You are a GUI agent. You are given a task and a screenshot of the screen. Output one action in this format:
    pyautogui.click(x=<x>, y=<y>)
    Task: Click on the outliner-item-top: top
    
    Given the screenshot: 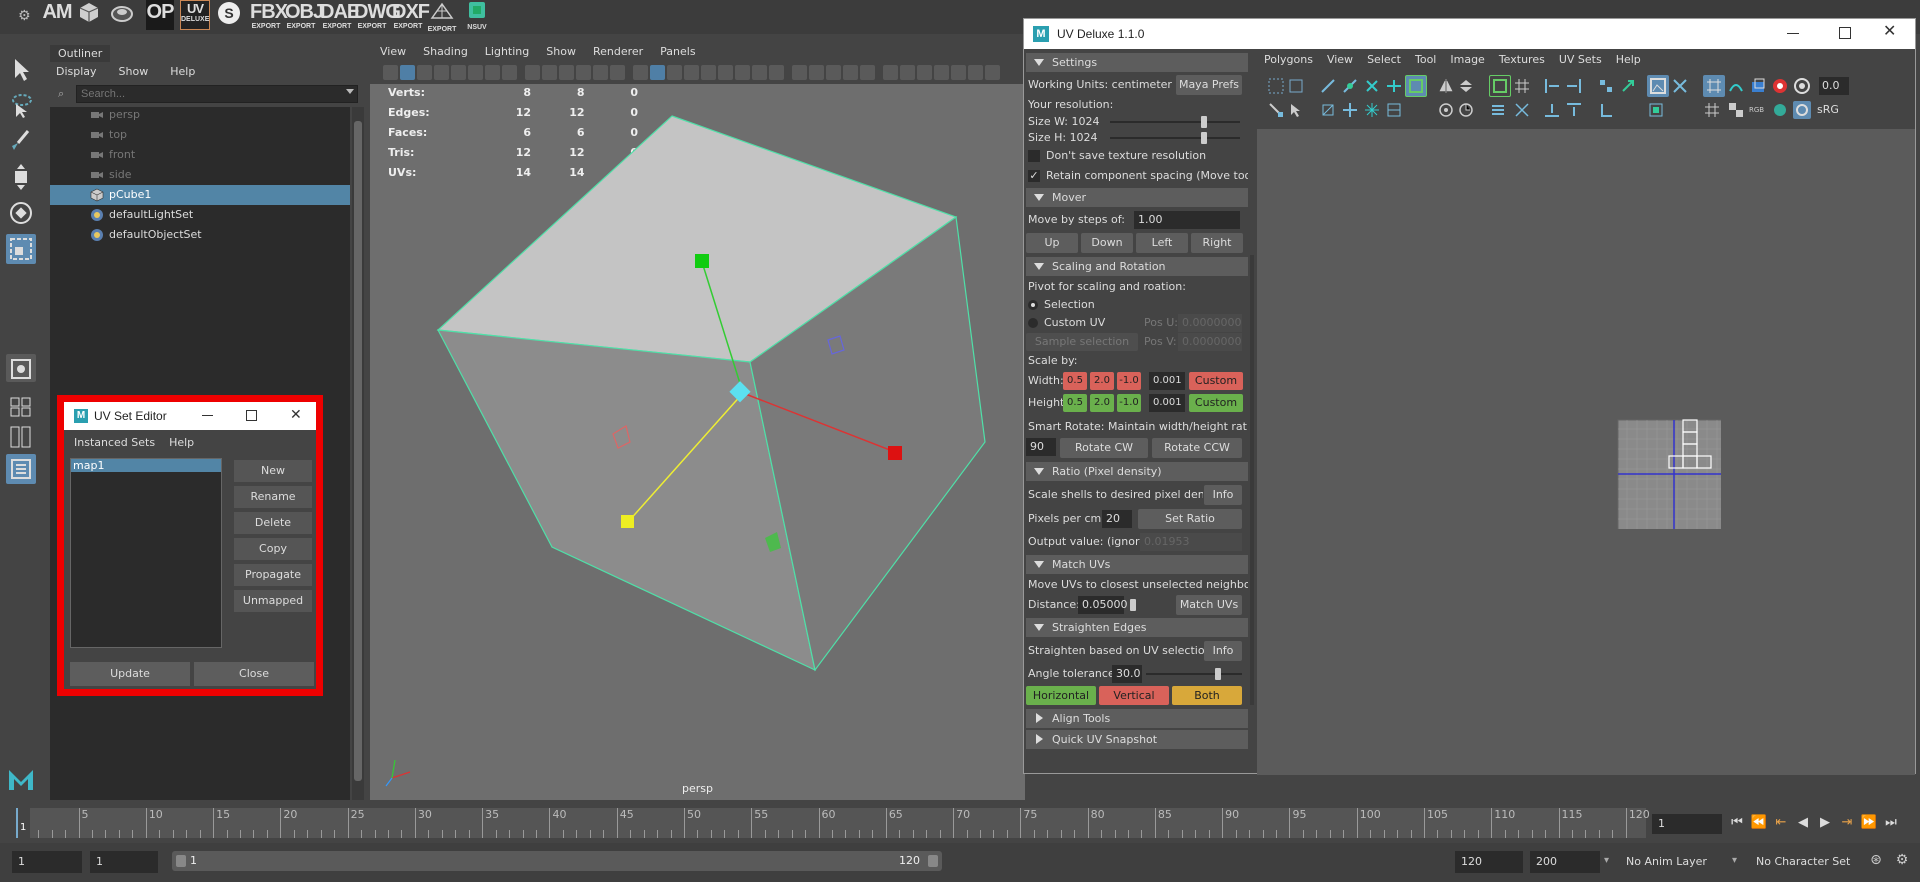 What is the action you would take?
    pyautogui.click(x=200, y=135)
    